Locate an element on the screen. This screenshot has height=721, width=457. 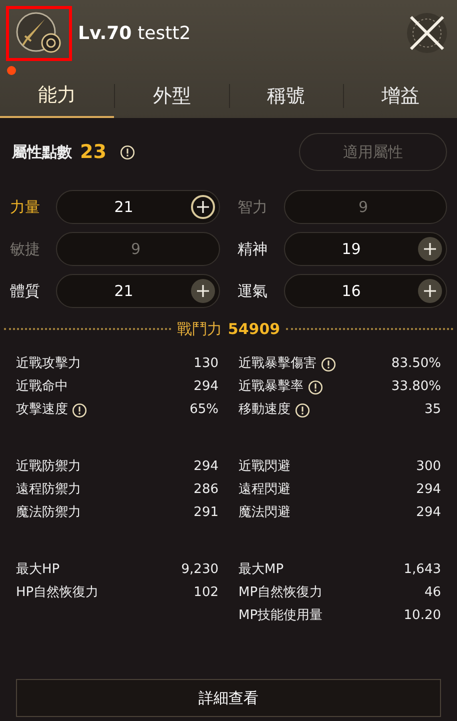
stat-label: 魔法閃避 is located at coordinates (264, 513).